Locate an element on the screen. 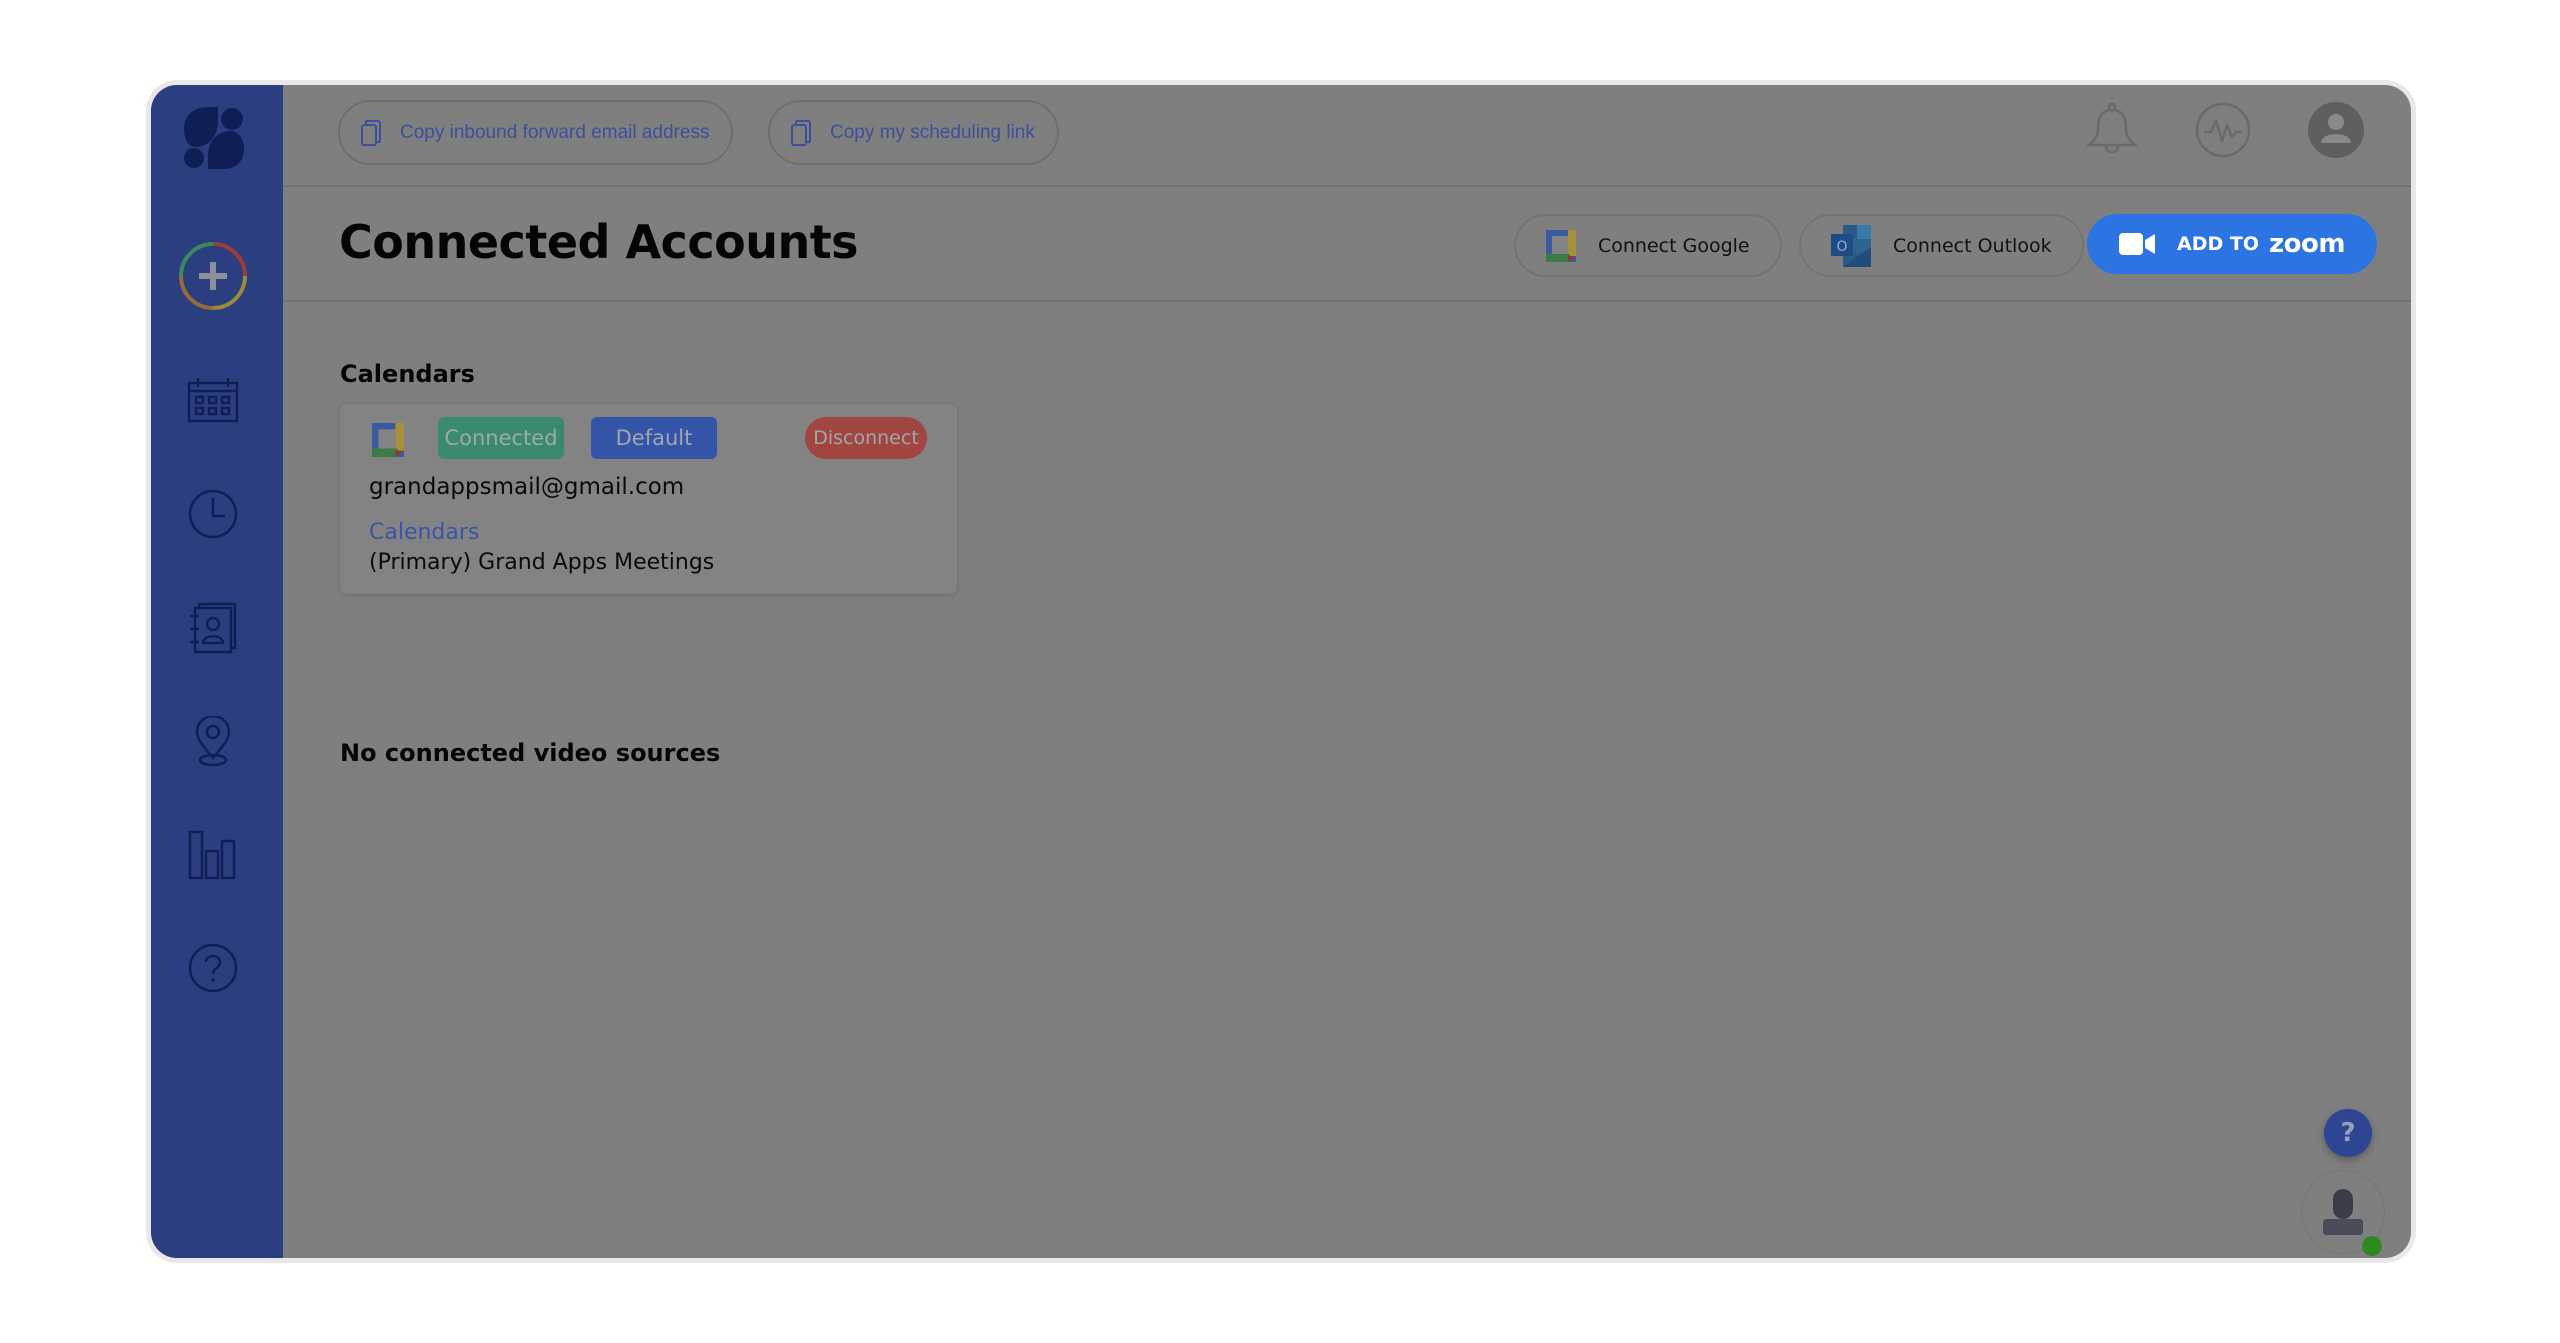 Image resolution: width=2560 pixels, height=1343 pixels. clock-icon is located at coordinates (213, 514).